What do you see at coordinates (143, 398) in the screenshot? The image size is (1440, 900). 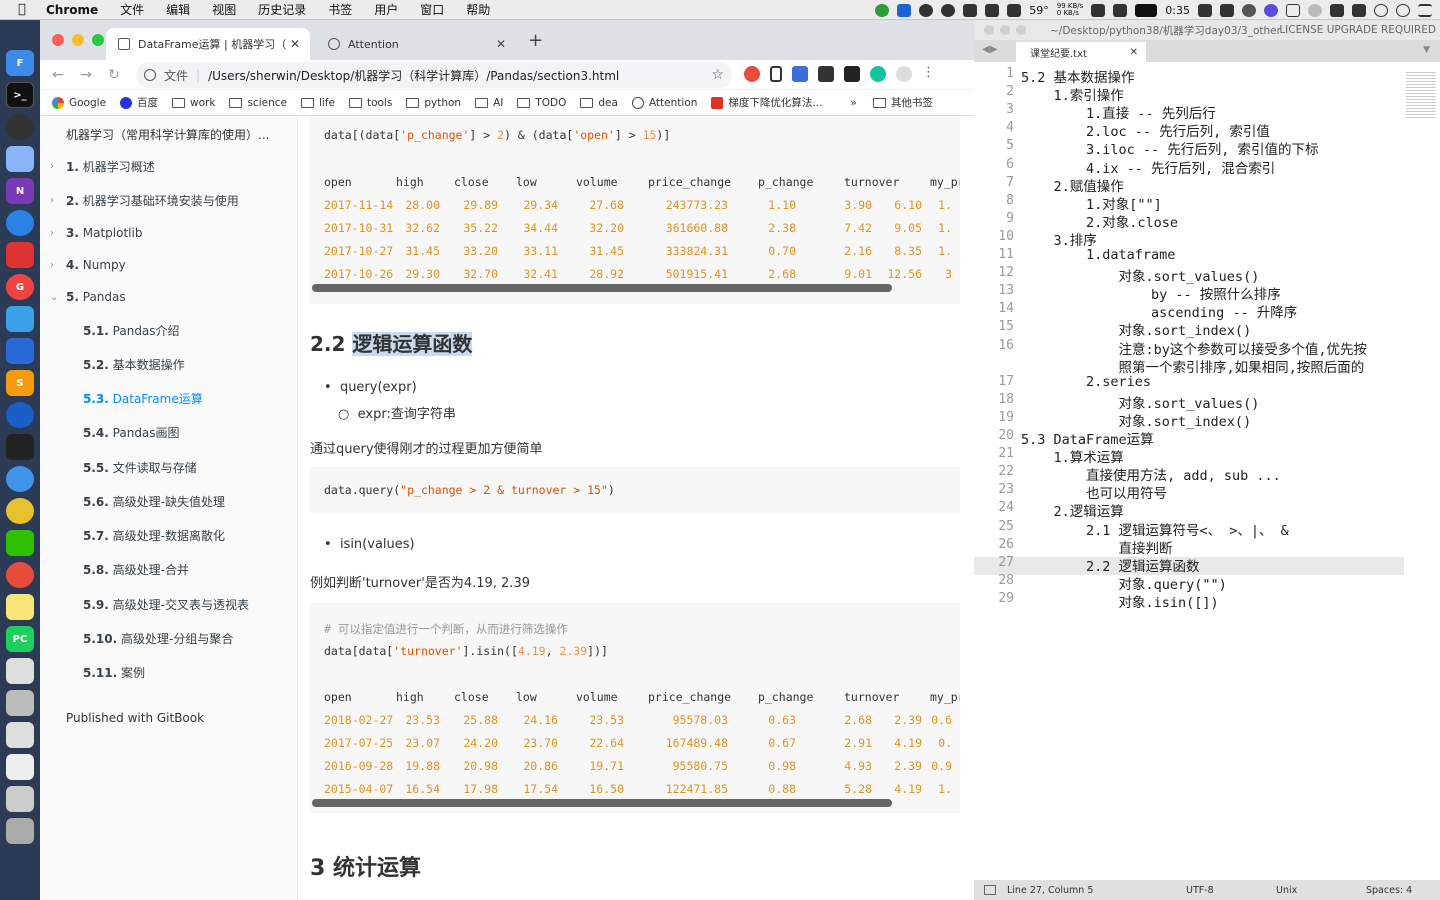 I see `sidebar-subitem-5-3: 5.3. DataFrame运算` at bounding box center [143, 398].